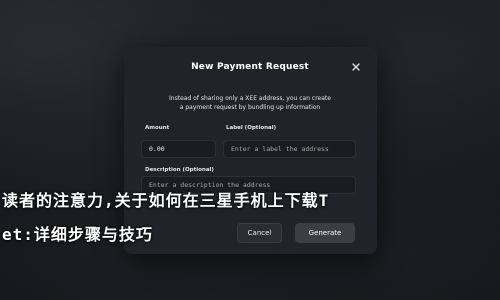  I want to click on label-input, so click(289, 149).